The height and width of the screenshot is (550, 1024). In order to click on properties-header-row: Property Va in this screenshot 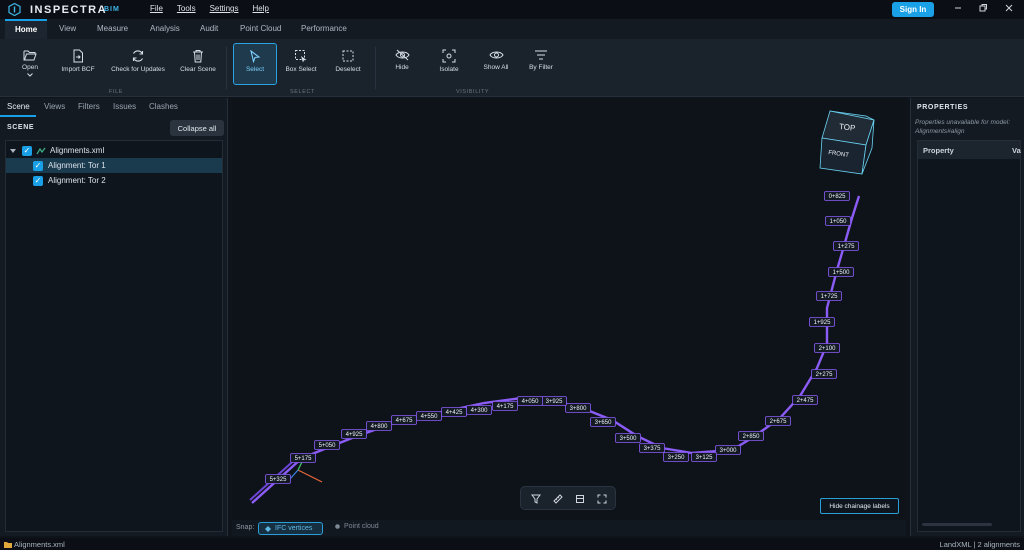, I will do `click(969, 150)`.